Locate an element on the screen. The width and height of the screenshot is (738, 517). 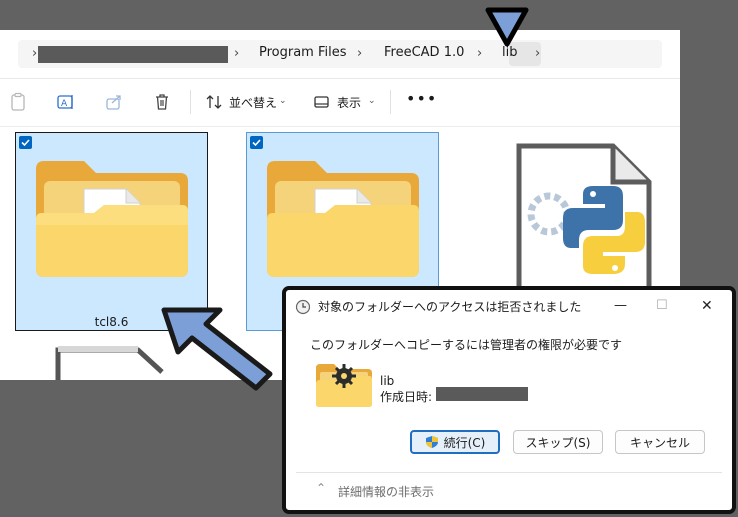
dialog-title-bar: 対象のフォルダーへのアクセスは拒否されました — ☐ ✕ is located at coordinates (509, 307).